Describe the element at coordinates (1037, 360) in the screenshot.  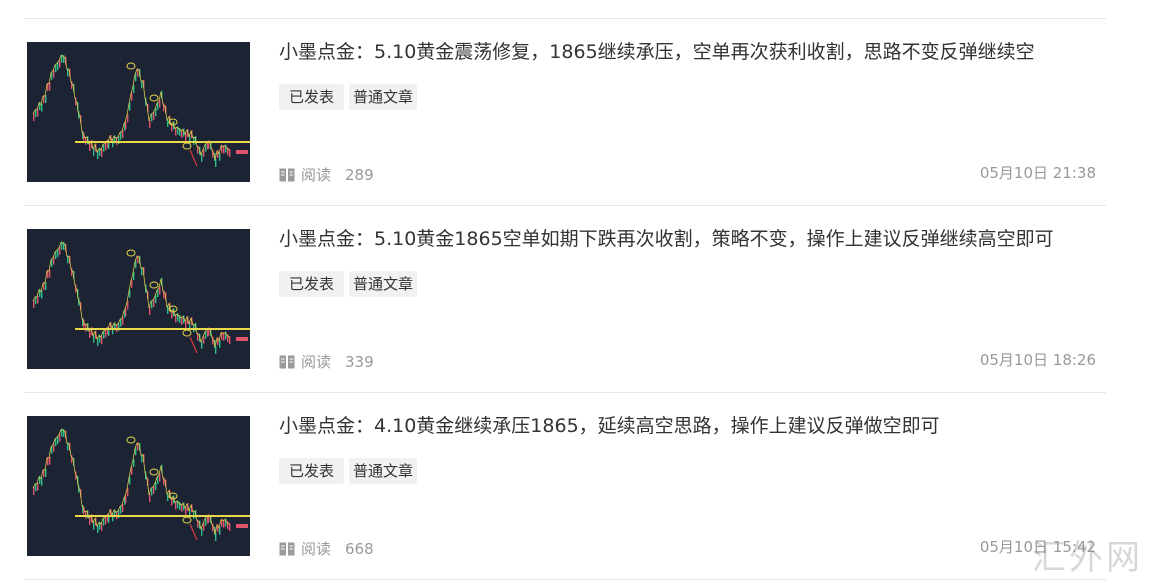
I see `publish-date: 05月10日 18:26` at that location.